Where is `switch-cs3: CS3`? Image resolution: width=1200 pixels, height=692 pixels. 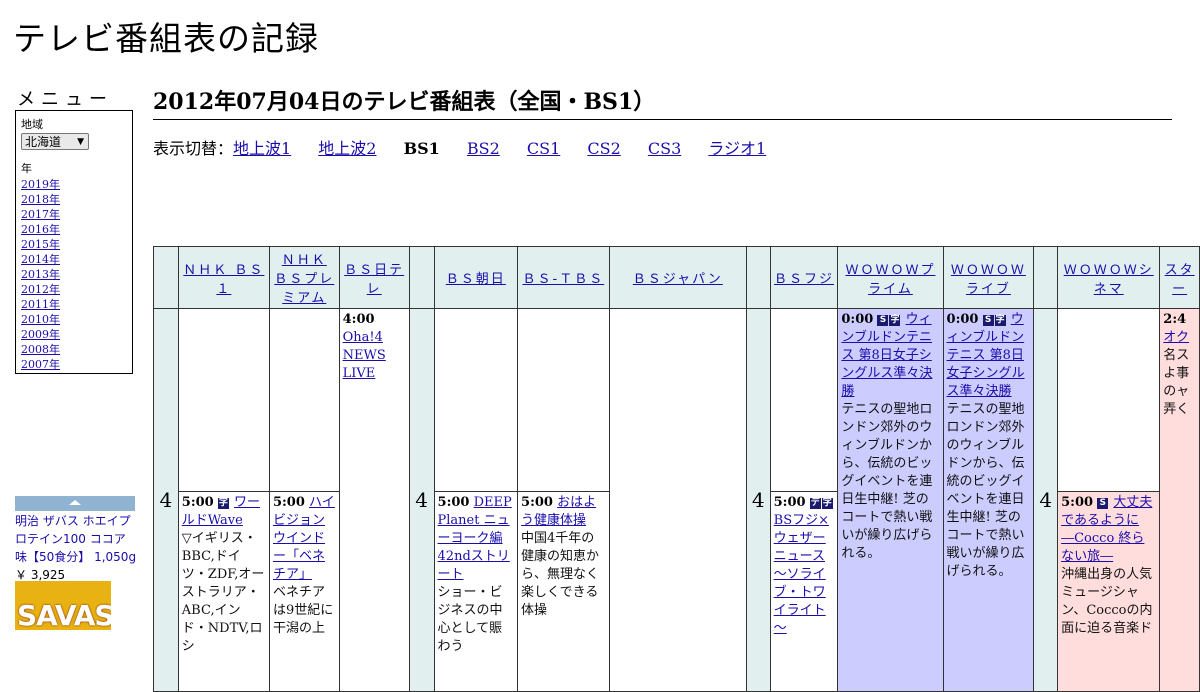 switch-cs3: CS3 is located at coordinates (664, 148).